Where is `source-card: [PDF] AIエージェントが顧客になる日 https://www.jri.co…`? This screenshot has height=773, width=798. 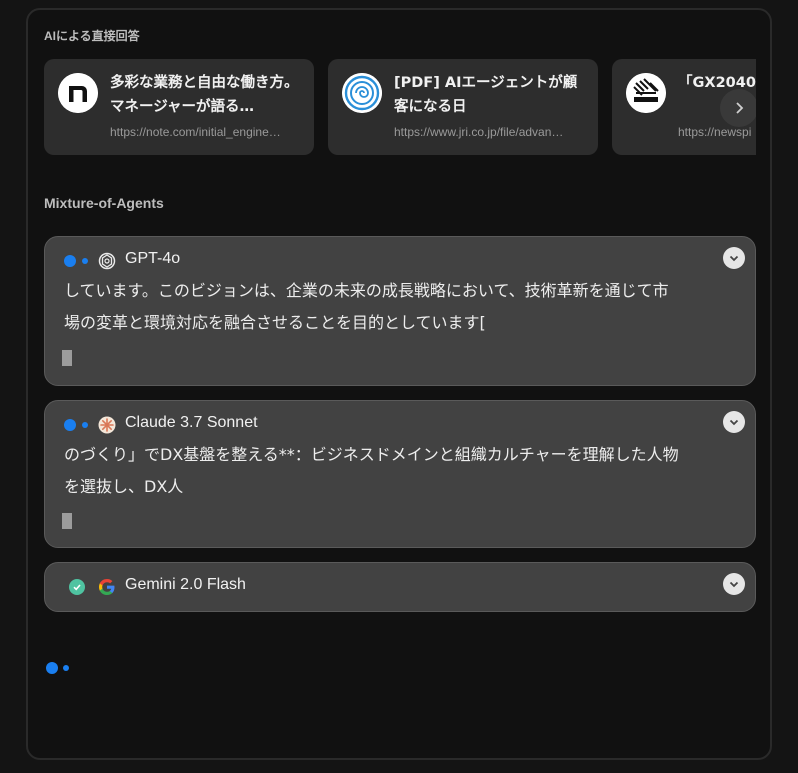
source-card: [PDF] AIエージェントが顧客になる日 https://www.jri.co… is located at coordinates (463, 107).